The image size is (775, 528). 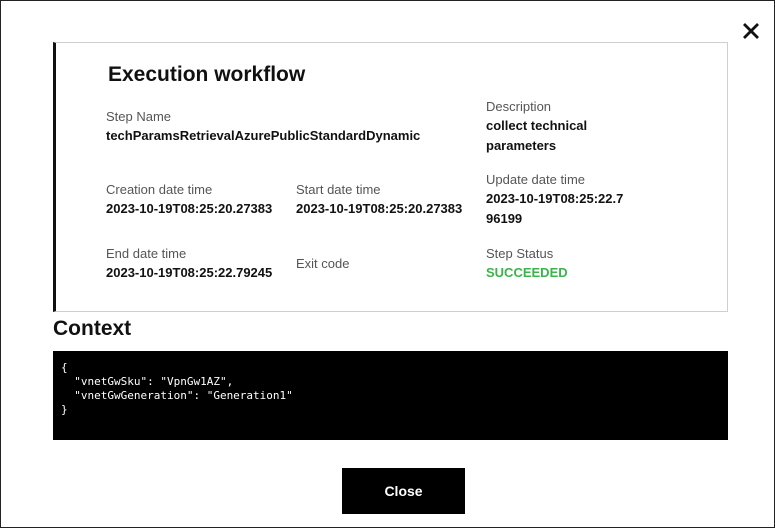 What do you see at coordinates (189, 208) in the screenshot?
I see `creation-date-value: 2023-10-19T08:25:20.27383` at bounding box center [189, 208].